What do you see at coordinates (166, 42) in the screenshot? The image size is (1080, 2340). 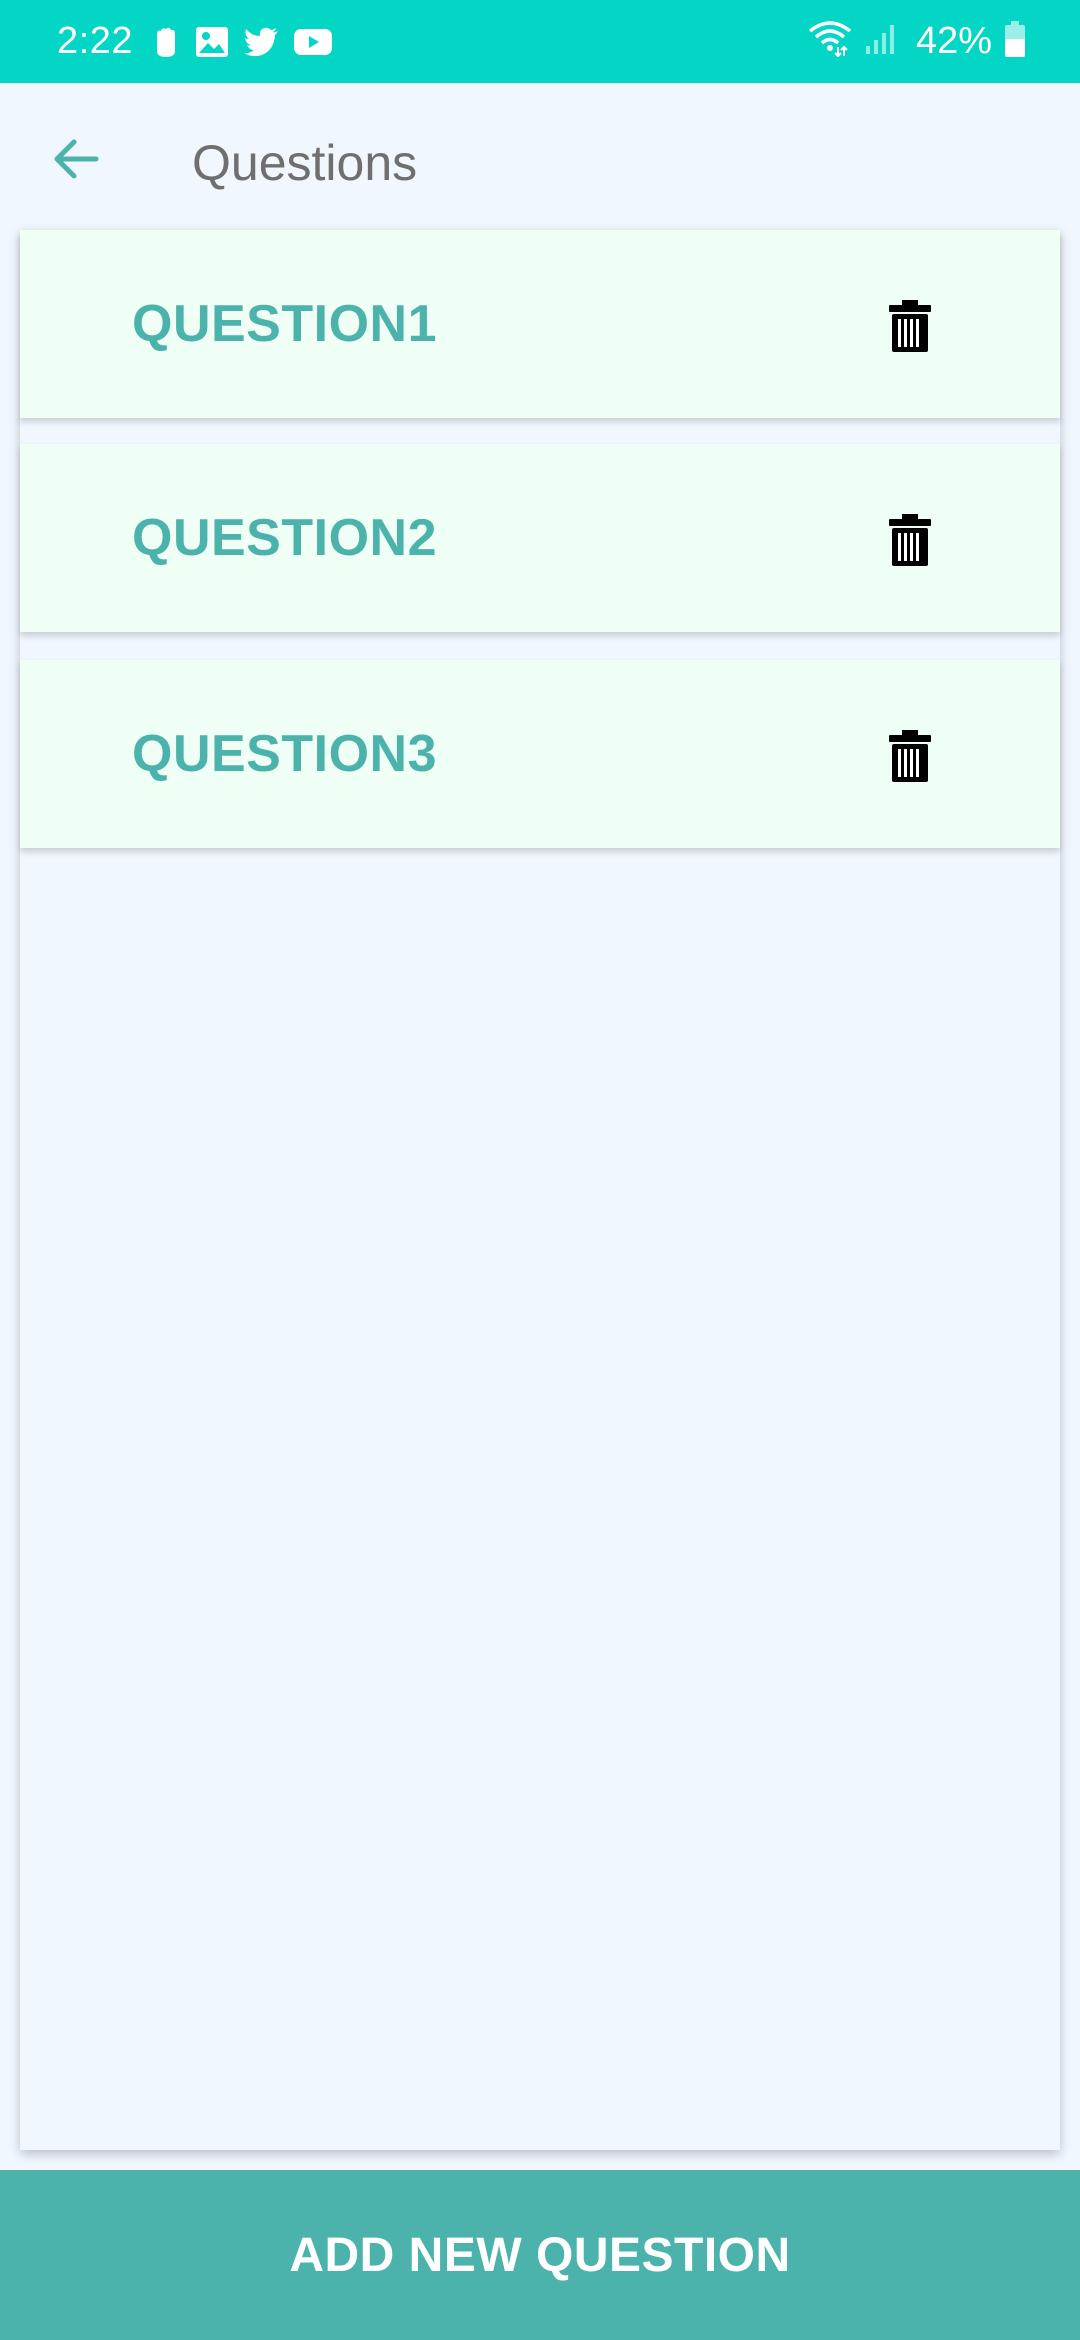 I see `app-notification-icon` at bounding box center [166, 42].